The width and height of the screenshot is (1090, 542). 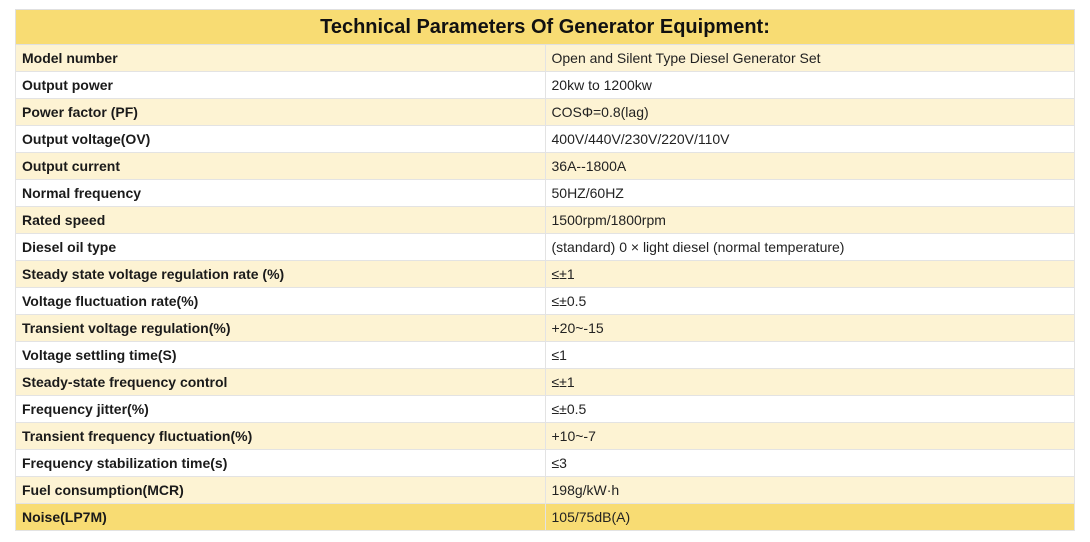 I want to click on parameter-label: Noise(LP7M), so click(x=280, y=517).